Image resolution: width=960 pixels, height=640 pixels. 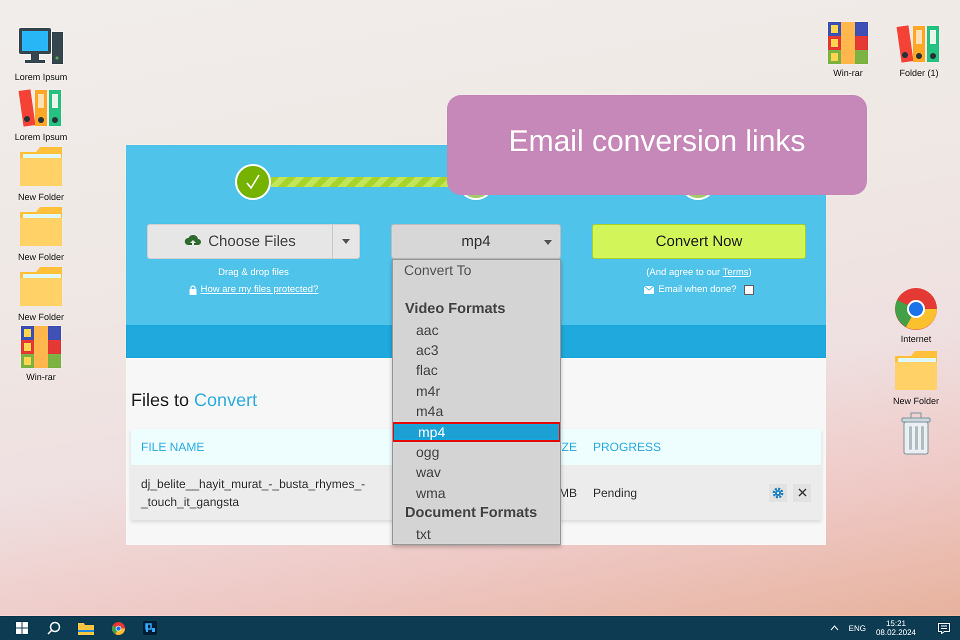 What do you see at coordinates (455, 310) in the screenshot?
I see `dropdown-group-label: Video Formats` at bounding box center [455, 310].